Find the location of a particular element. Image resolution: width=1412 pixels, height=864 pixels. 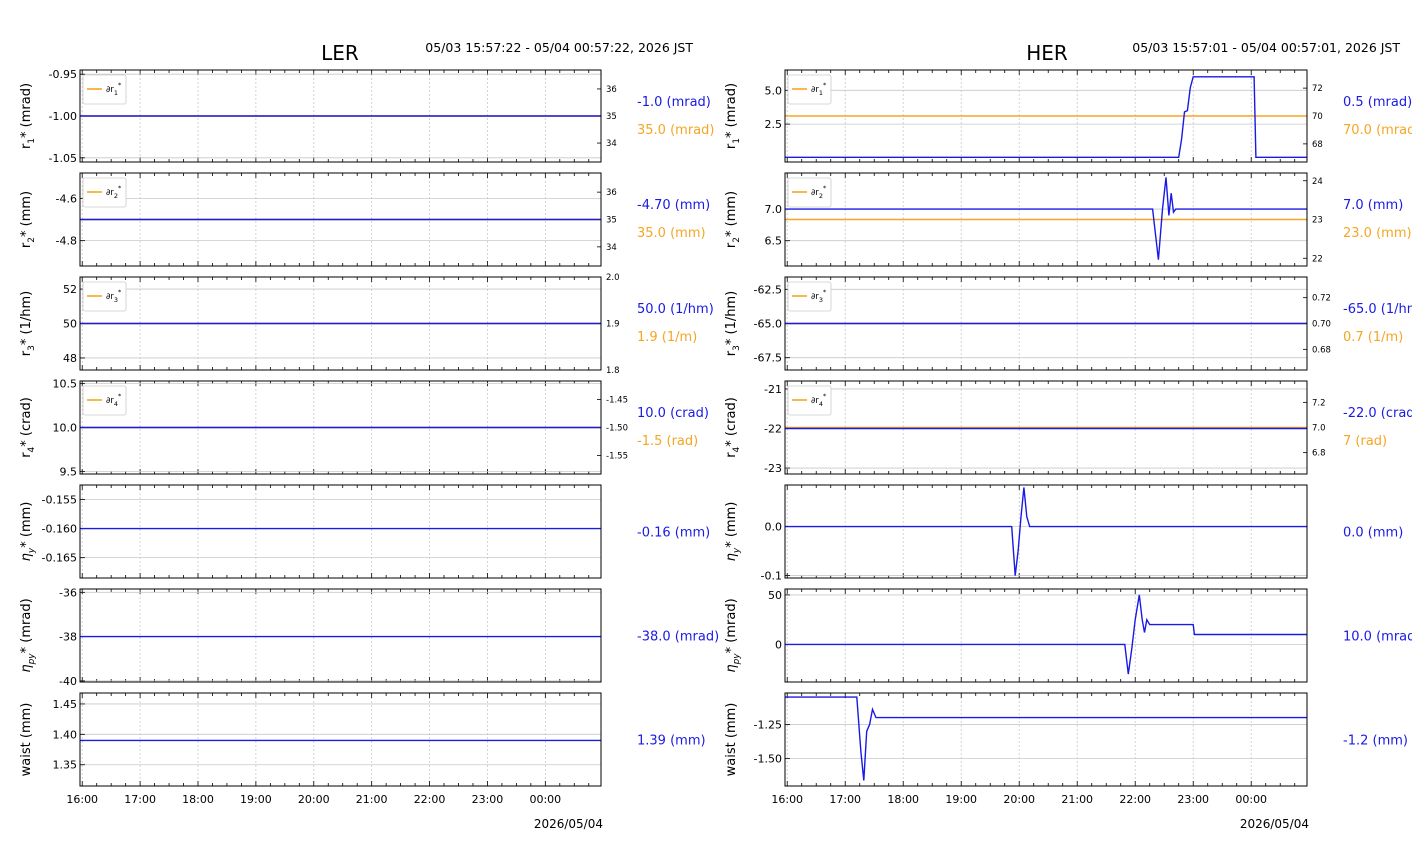

ler-subplot-6: -36 -38 -40 ηpy* (mrad) -38.0 (mrad) is located at coordinates (369, 637).